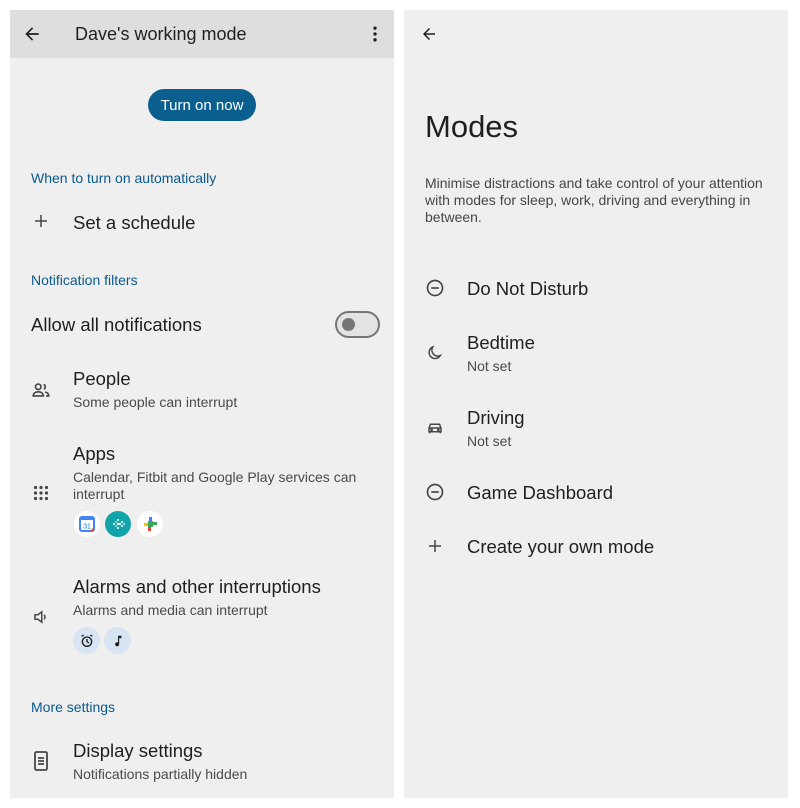 The width and height of the screenshot is (800, 808). I want to click on mode-name: Game Dashboard, so click(540, 492).